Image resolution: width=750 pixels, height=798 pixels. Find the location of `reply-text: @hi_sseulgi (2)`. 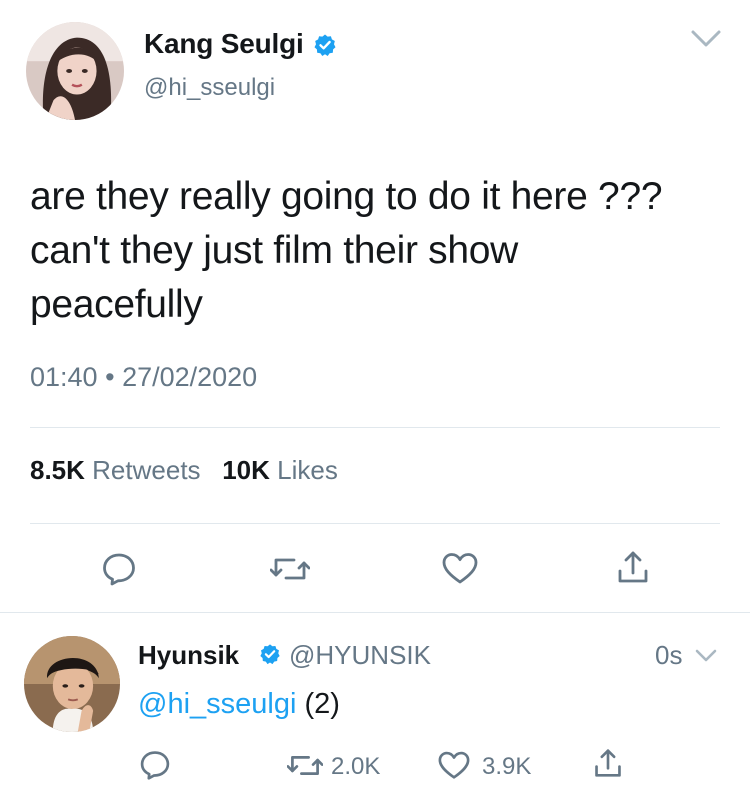

reply-text: @hi_sseulgi (2) is located at coordinates (239, 704).